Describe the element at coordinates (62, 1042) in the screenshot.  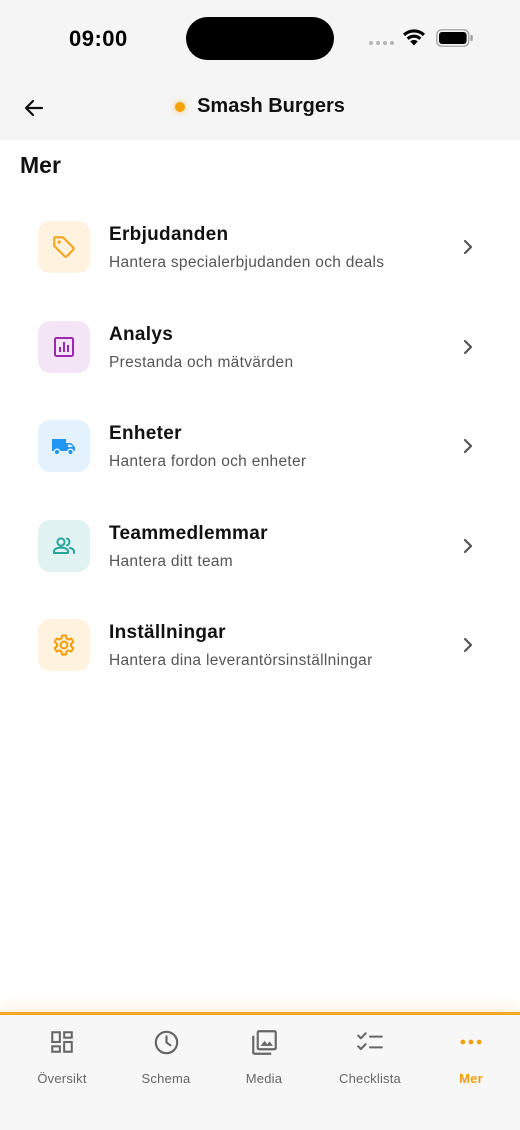
I see `dashboard-icon` at that location.